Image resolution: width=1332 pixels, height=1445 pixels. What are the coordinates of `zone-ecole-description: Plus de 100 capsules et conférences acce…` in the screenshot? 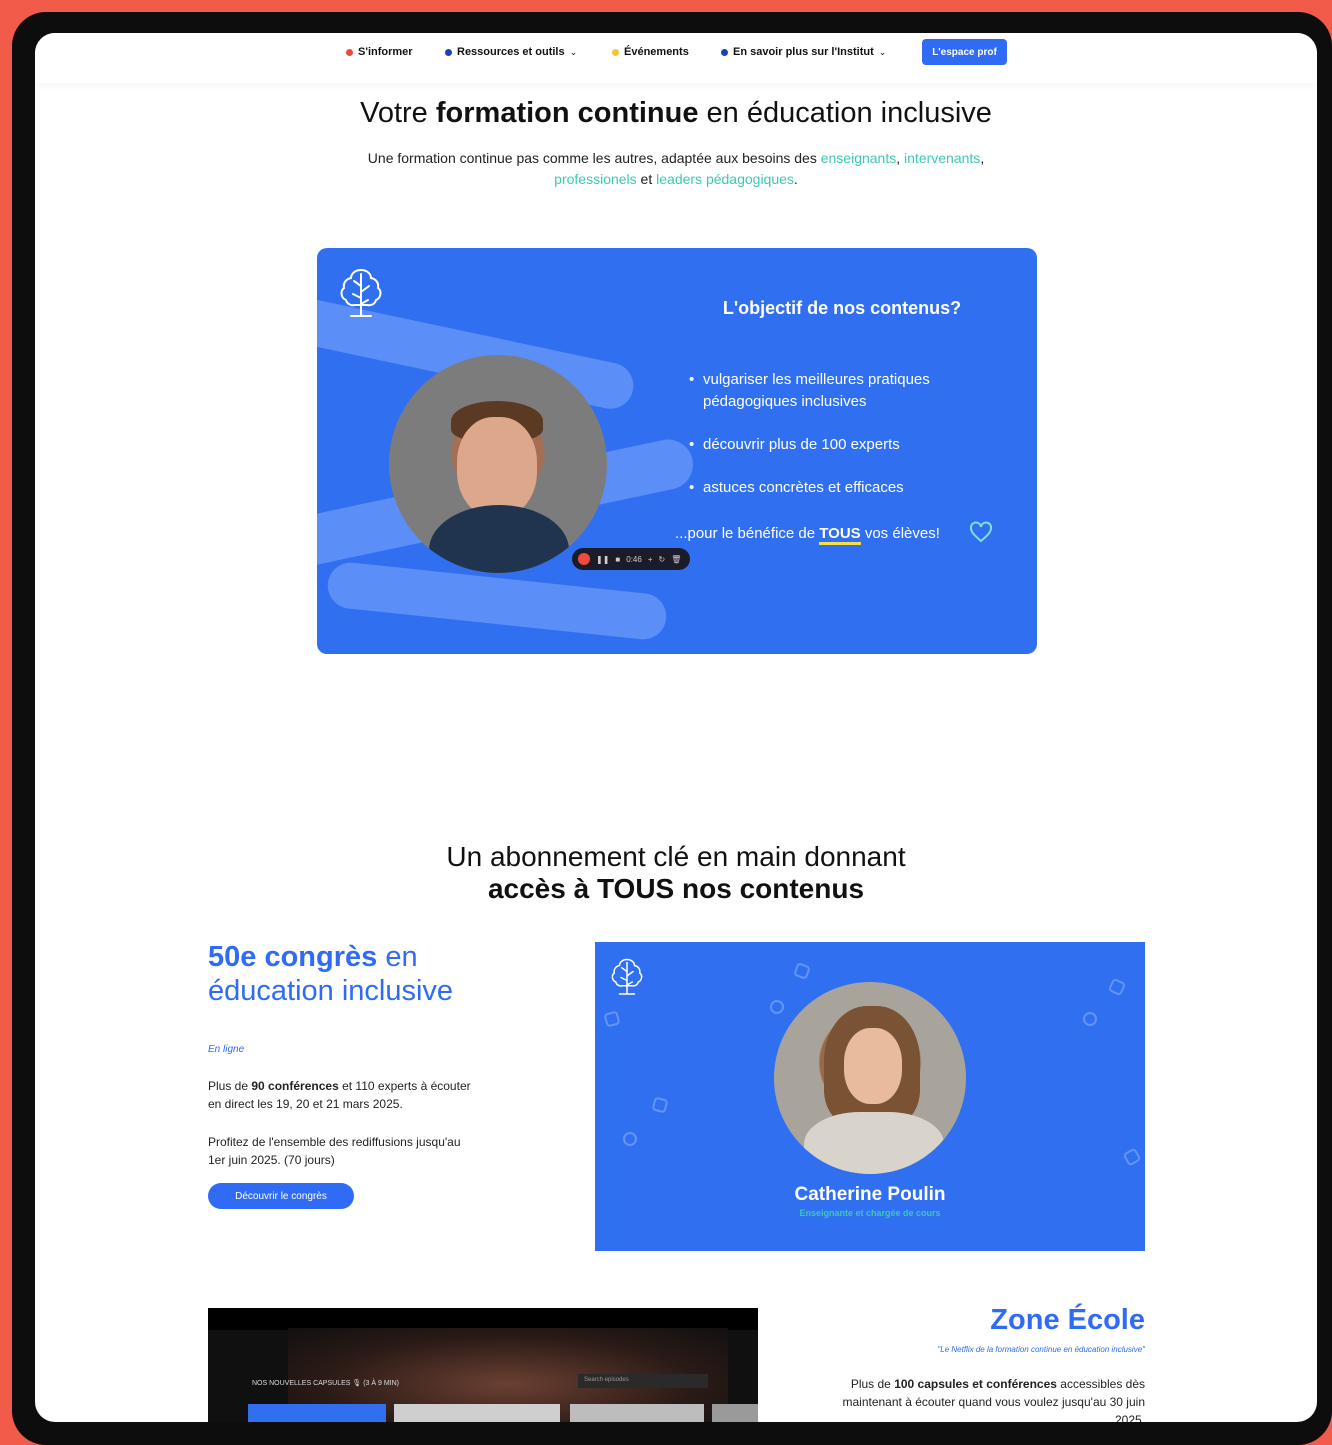 It's located at (980, 1398).